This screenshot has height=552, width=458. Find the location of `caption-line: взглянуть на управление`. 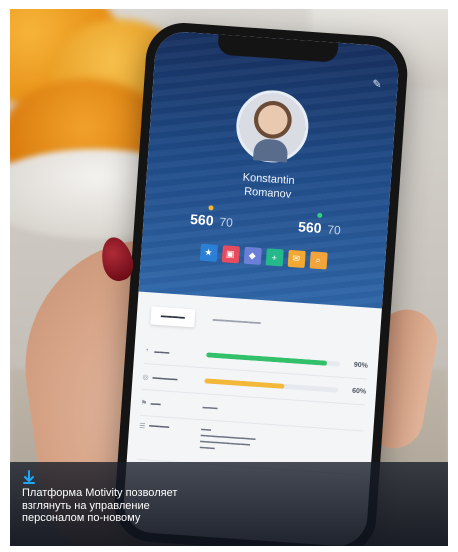

caption-line: взглянуть на управление is located at coordinates (86, 505).